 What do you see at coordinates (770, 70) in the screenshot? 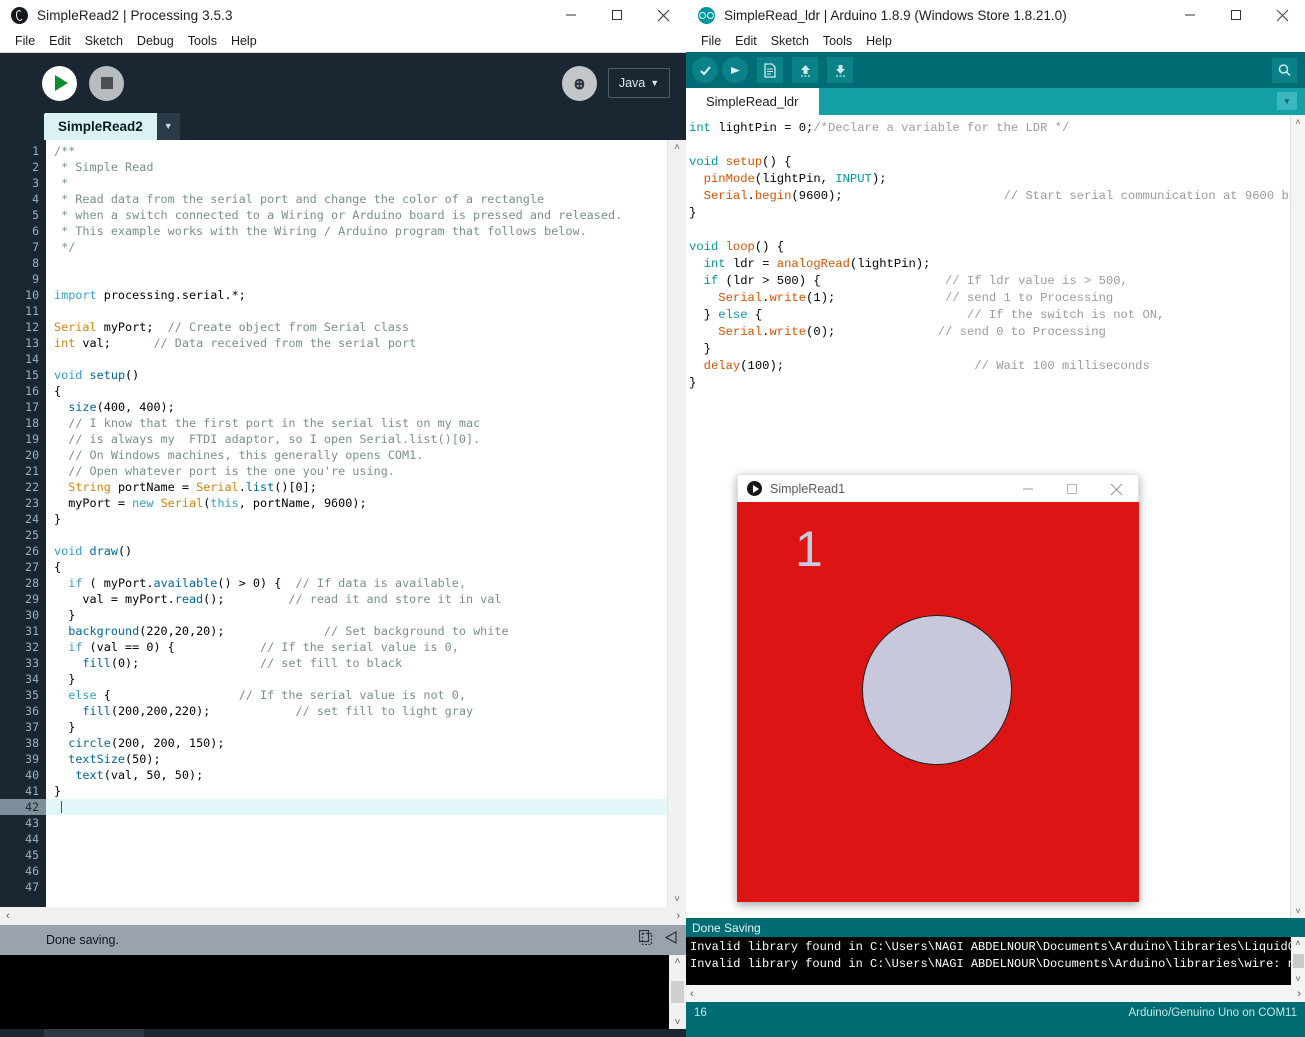
I see `new-sketch-button` at bounding box center [770, 70].